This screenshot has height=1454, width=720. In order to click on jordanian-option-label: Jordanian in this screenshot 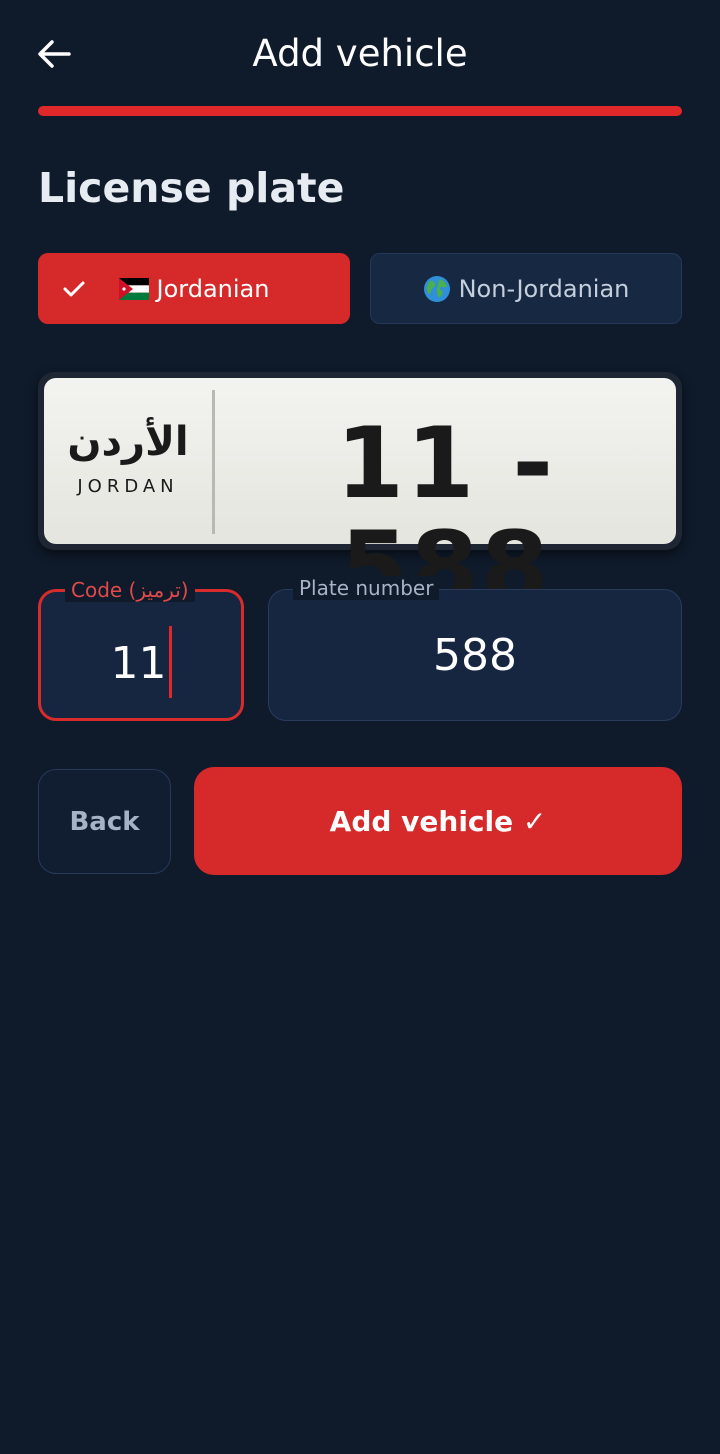, I will do `click(213, 288)`.